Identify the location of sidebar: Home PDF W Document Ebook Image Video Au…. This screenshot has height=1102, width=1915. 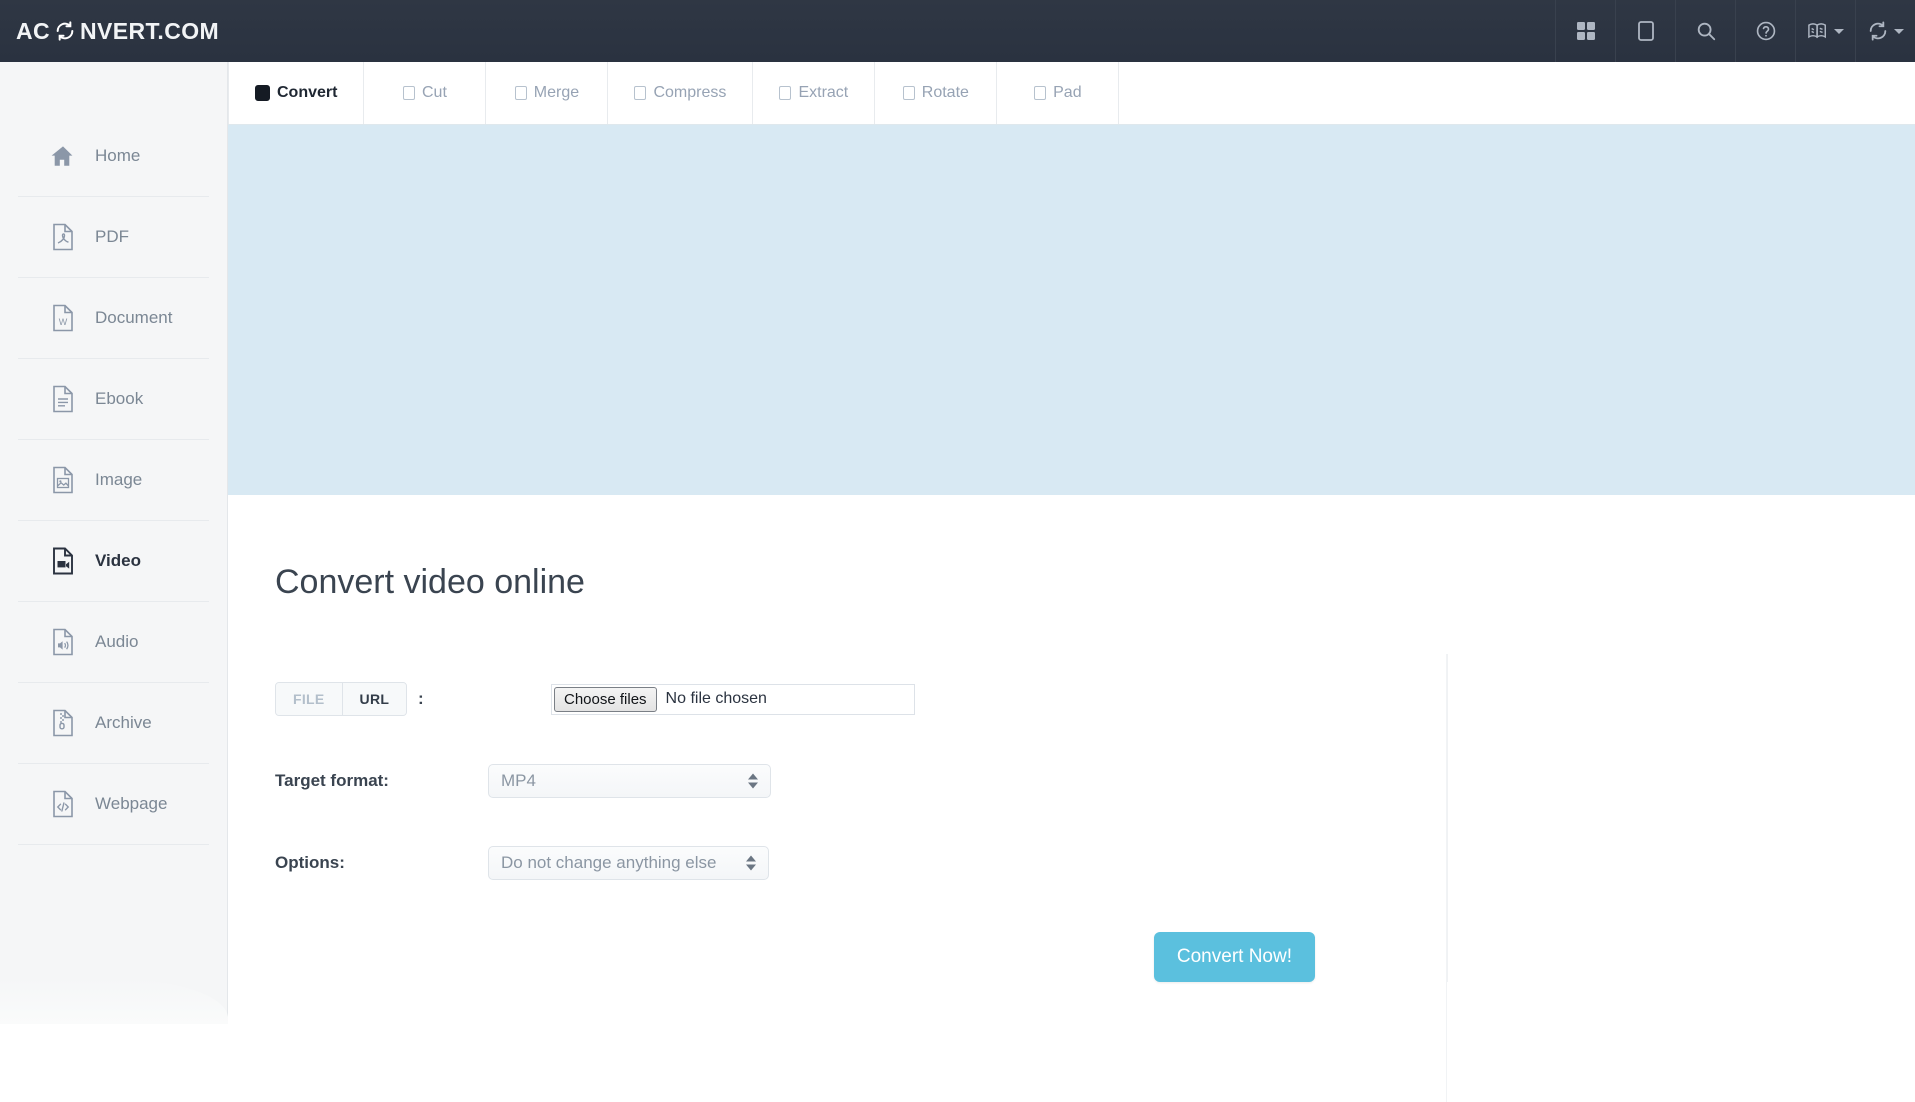
(114, 543).